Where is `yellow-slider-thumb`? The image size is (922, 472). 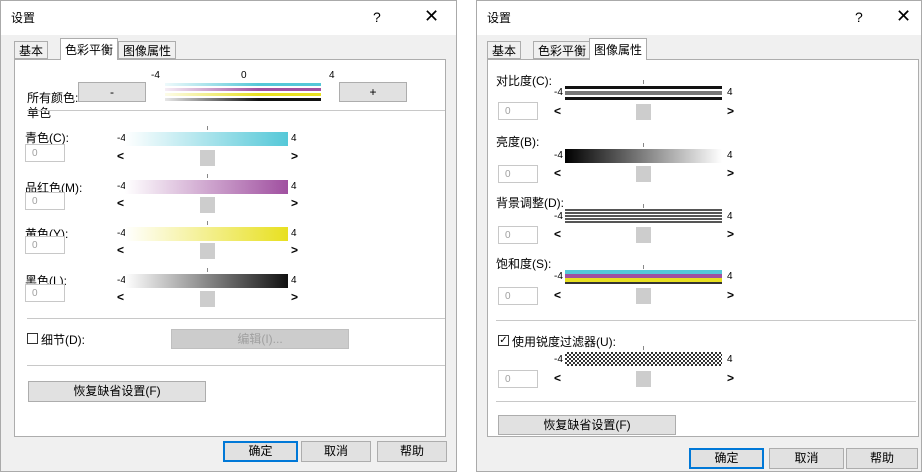
yellow-slider-thumb is located at coordinates (207, 251).